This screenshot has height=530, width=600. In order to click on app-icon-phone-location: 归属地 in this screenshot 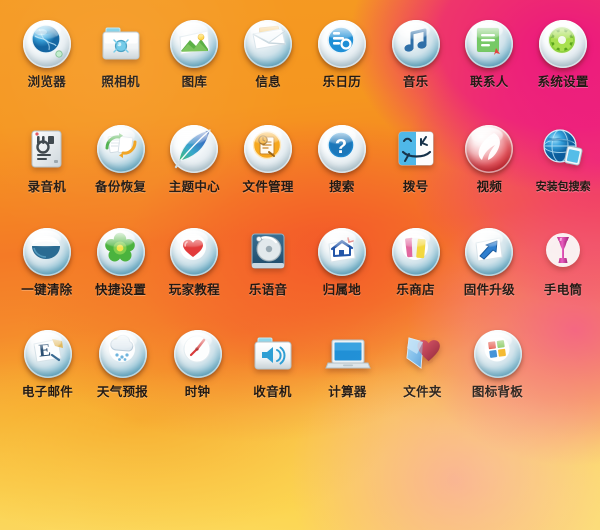, I will do `click(342, 261)`.